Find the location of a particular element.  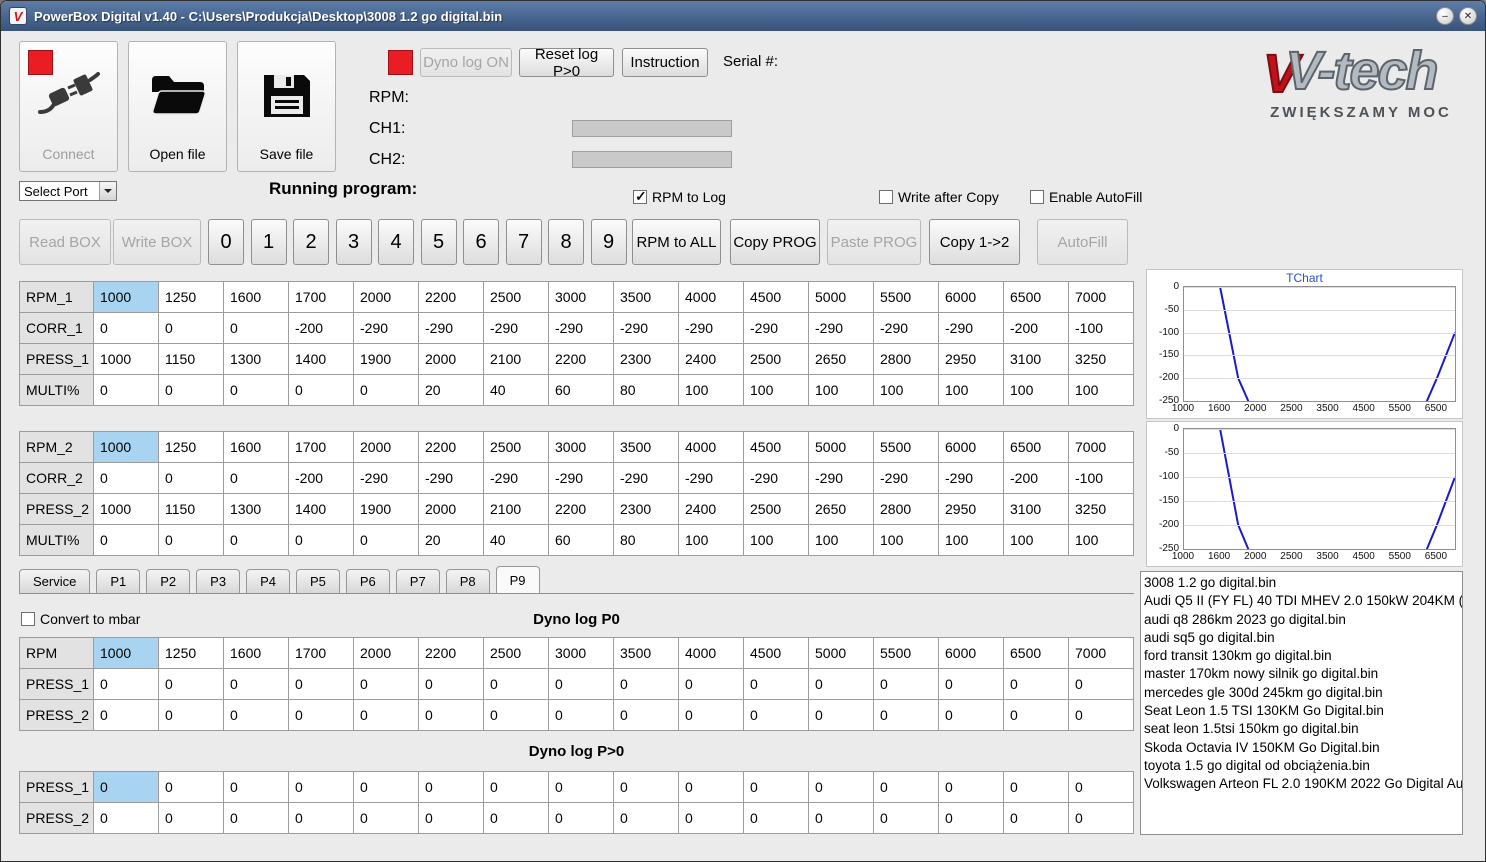

copy-prog-button: Copy PROG is located at coordinates (775, 242).